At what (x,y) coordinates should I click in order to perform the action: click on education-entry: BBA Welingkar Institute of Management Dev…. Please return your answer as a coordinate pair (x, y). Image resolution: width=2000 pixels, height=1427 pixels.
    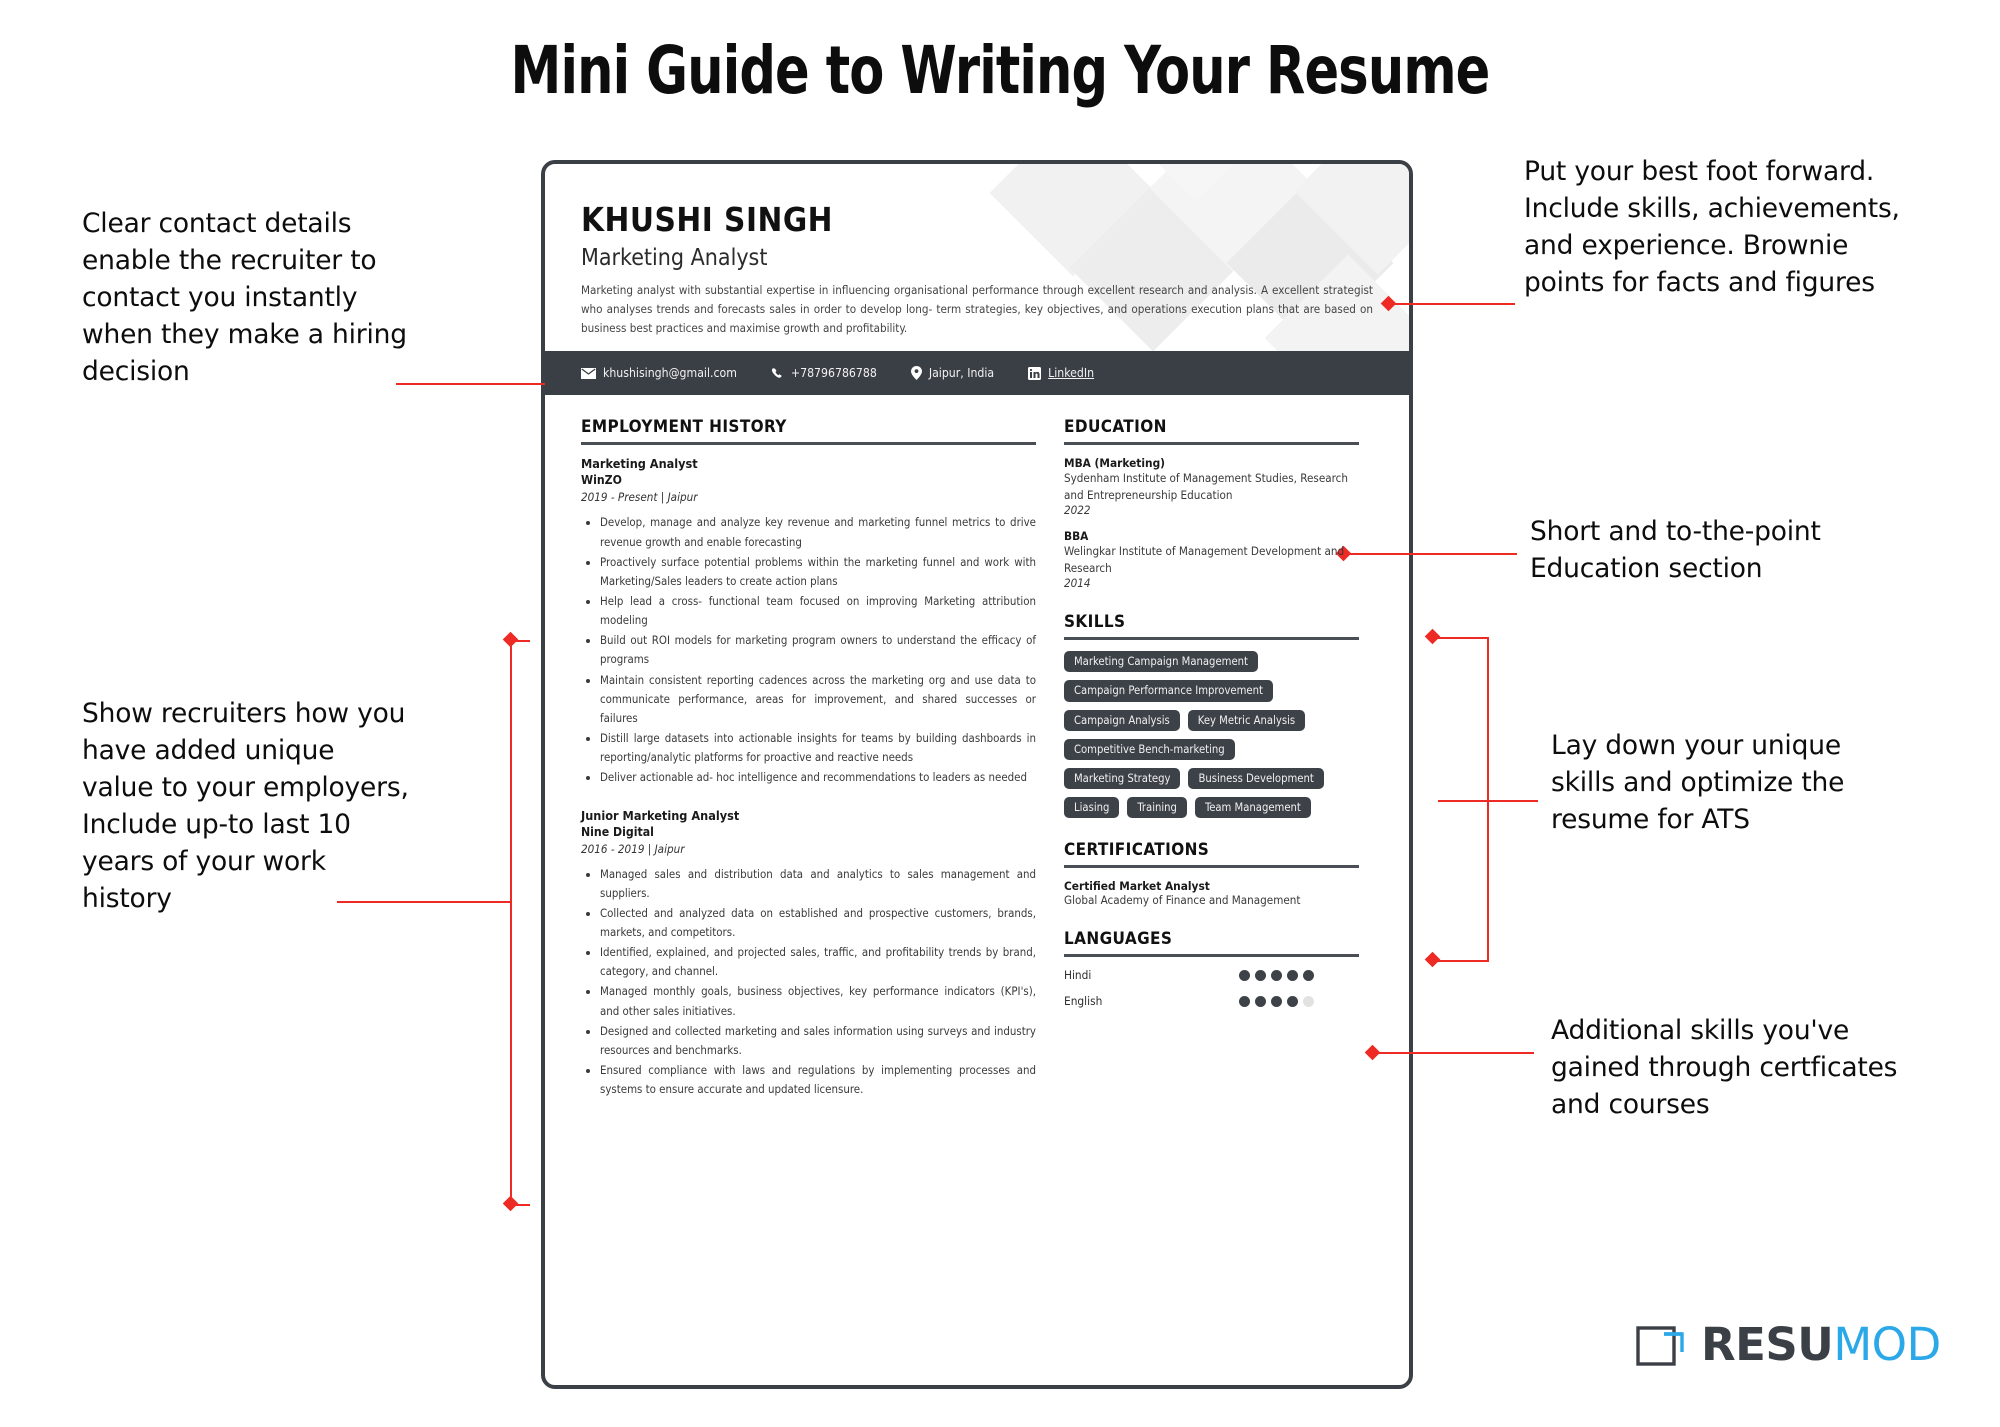
    Looking at the image, I should click on (1211, 559).